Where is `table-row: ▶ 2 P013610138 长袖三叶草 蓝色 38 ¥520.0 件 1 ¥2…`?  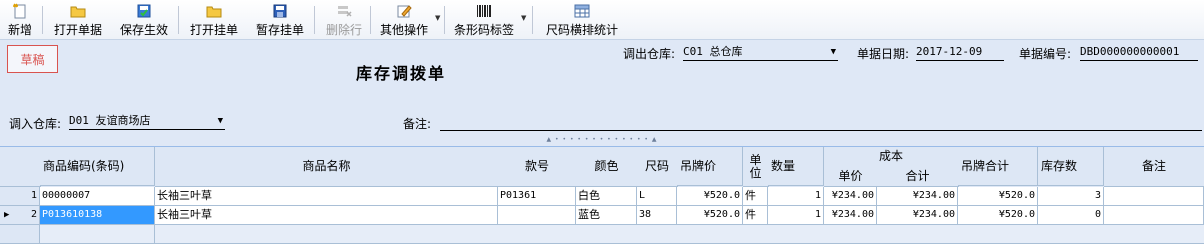
table-row: ▶ 2 P013610138 长袖三叶草 蓝色 38 ¥520.0 件 1 ¥2… is located at coordinates (602, 215).